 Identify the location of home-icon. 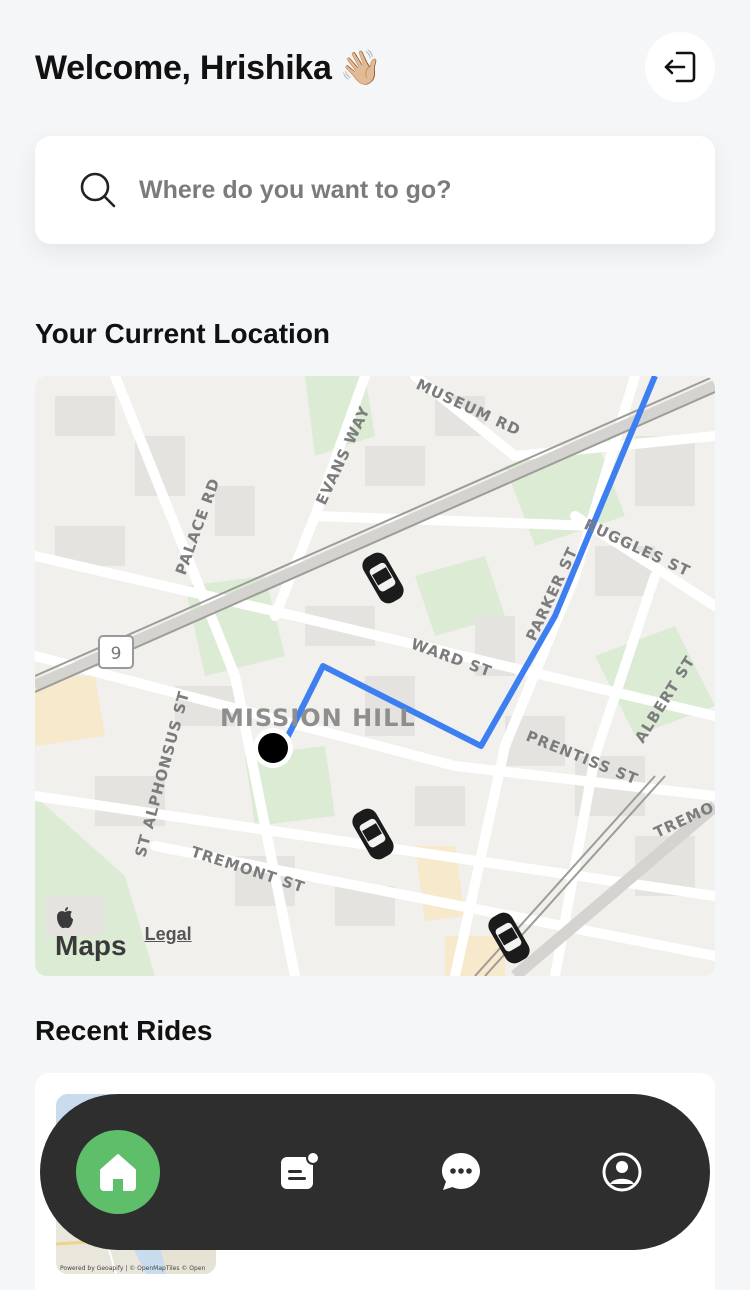
(118, 1172).